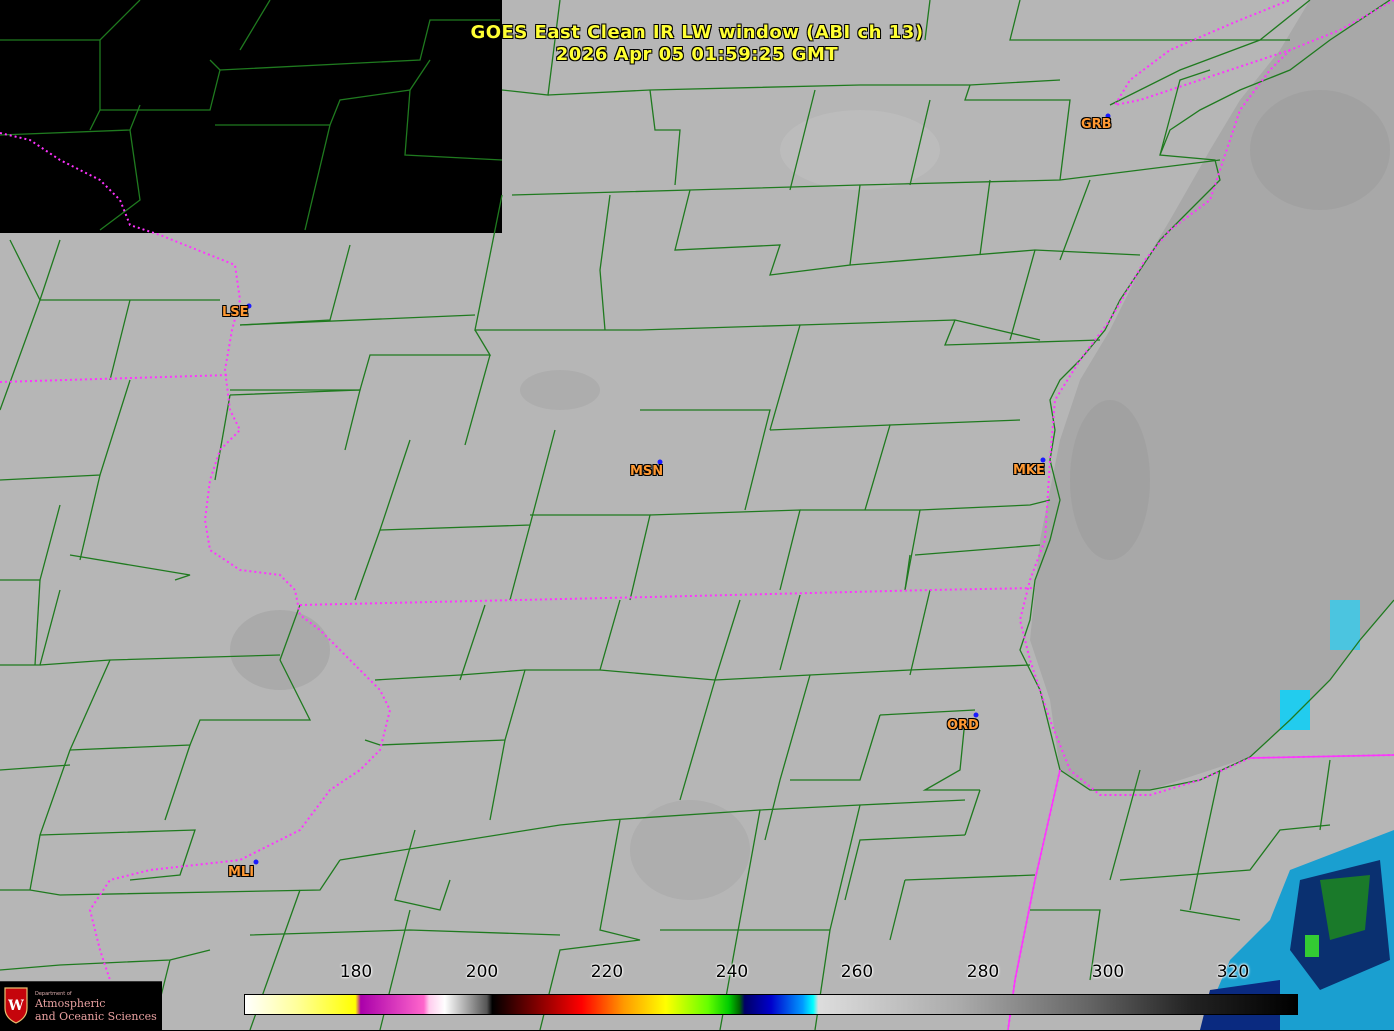 Image resolution: width=1394 pixels, height=1031 pixels. What do you see at coordinates (647, 471) in the screenshot?
I see `city-label-msn: MSN` at bounding box center [647, 471].